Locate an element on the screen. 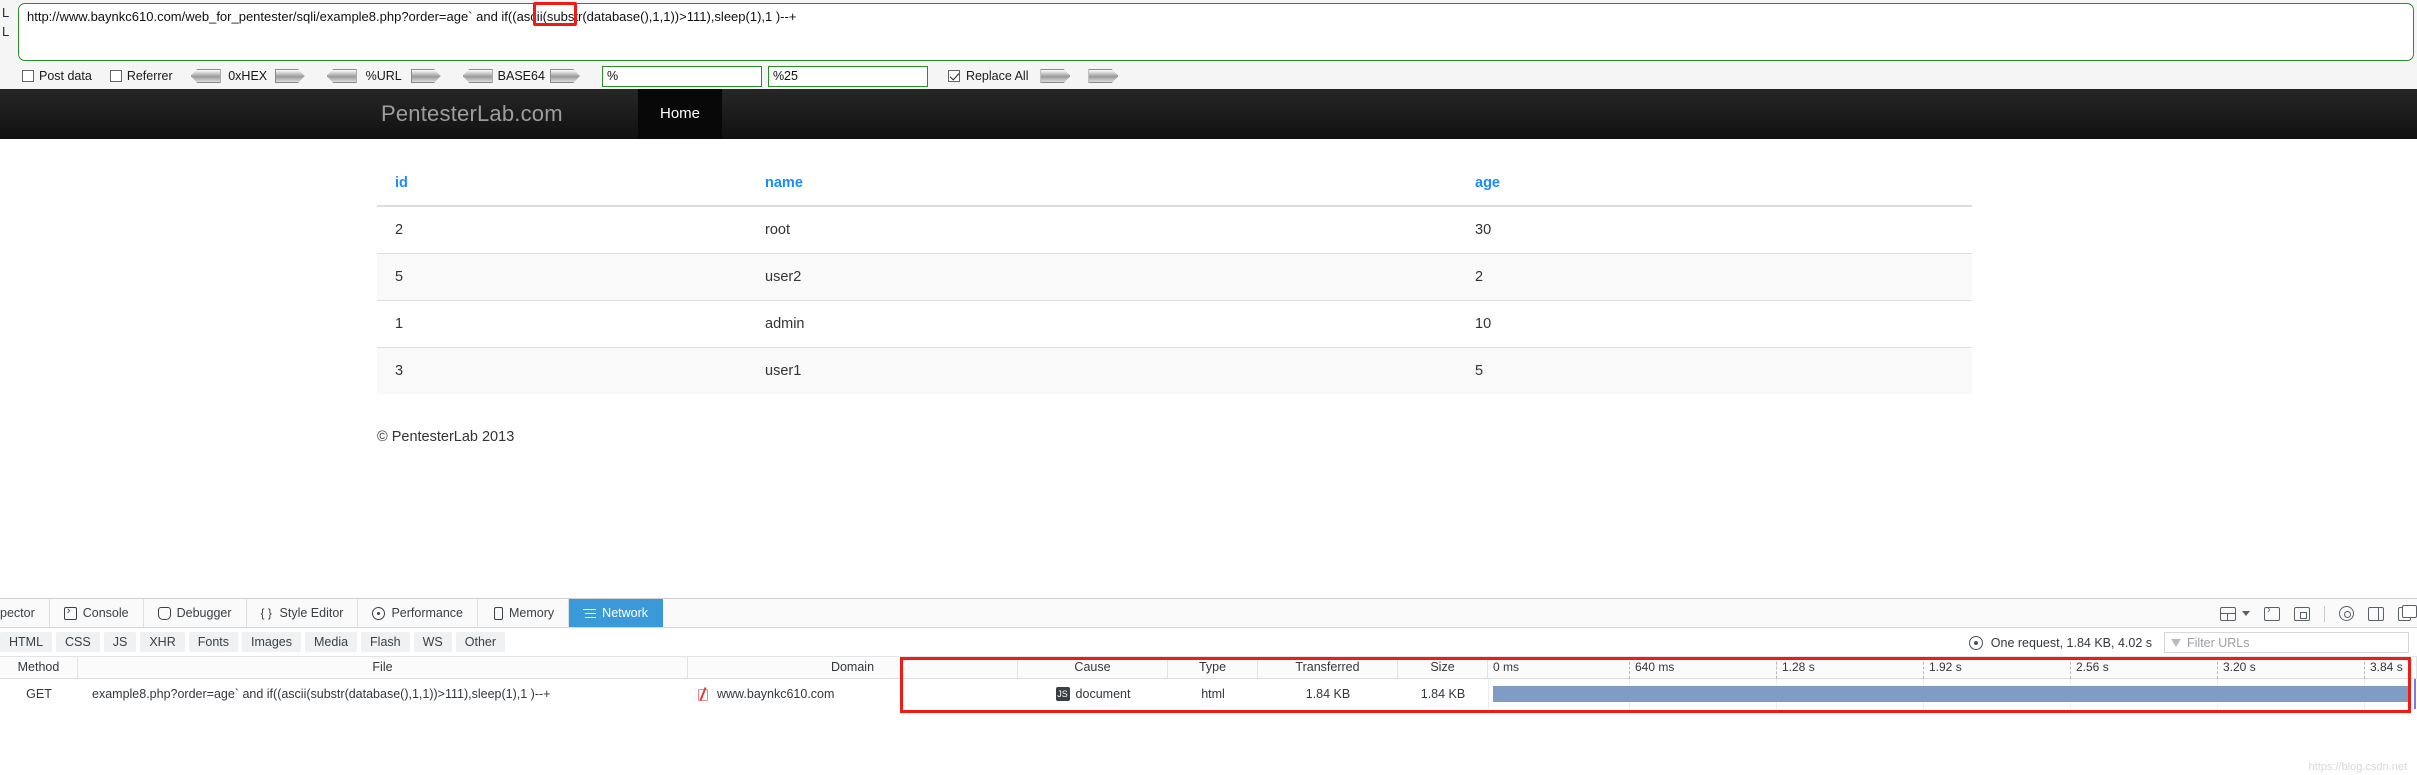 This screenshot has width=2417, height=775. base64-encode-arrow-icon is located at coordinates (564, 76).